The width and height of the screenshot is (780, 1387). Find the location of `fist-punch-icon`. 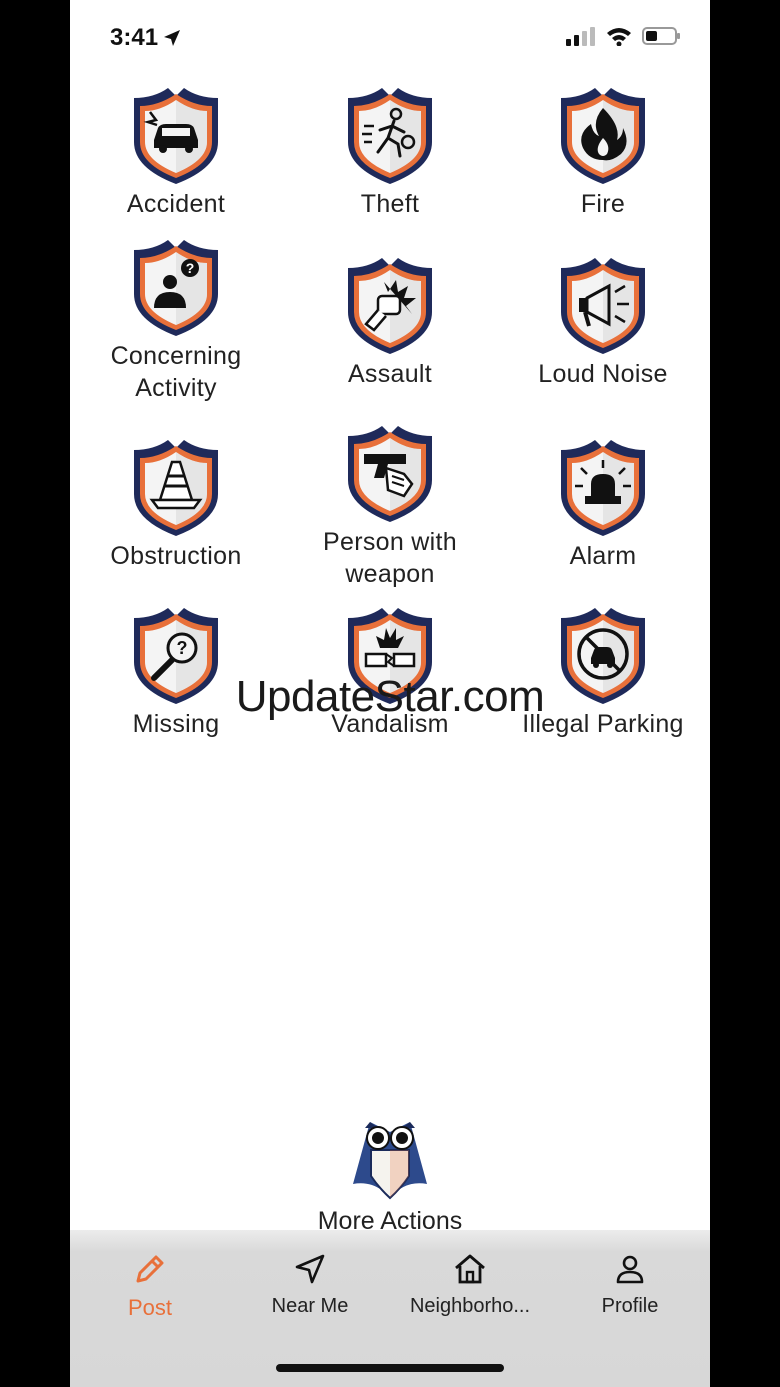

fist-punch-icon is located at coordinates (390, 306).